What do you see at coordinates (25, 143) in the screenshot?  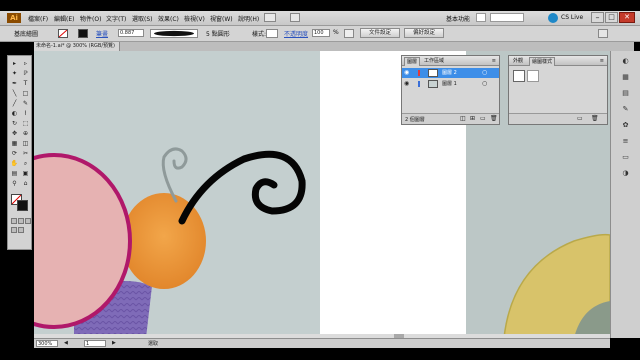 I see `graph-tool-icon: ◫` at bounding box center [25, 143].